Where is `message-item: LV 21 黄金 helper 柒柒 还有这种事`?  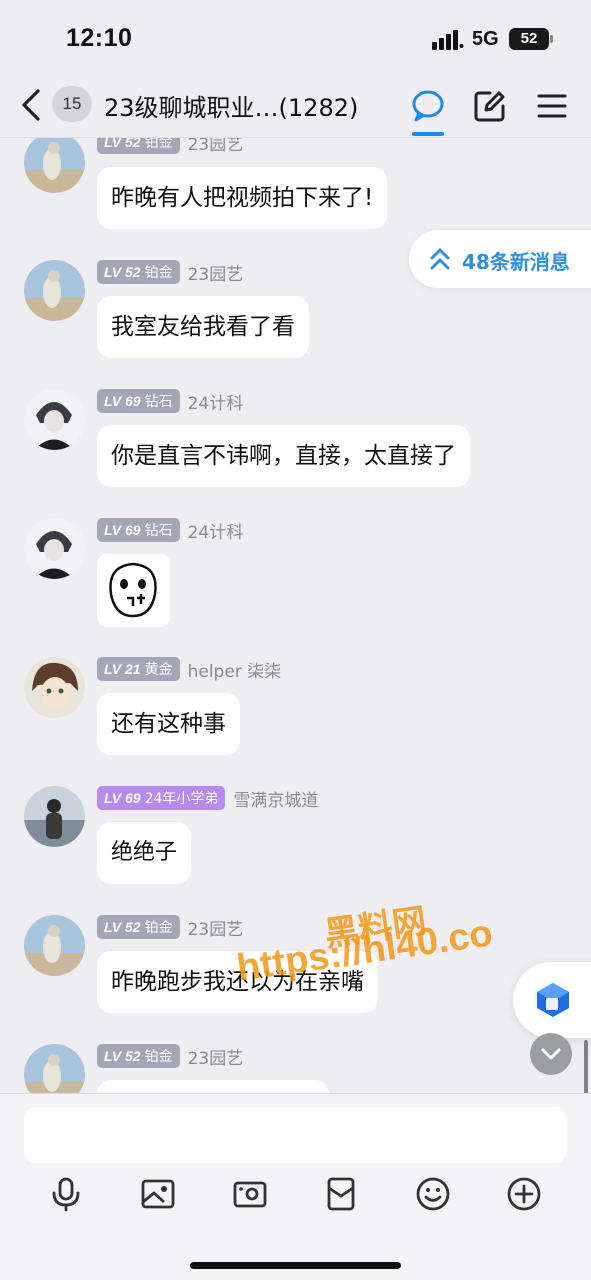
message-item: LV 21 黄金 helper 柒柒 还有这种事 is located at coordinates (295, 722).